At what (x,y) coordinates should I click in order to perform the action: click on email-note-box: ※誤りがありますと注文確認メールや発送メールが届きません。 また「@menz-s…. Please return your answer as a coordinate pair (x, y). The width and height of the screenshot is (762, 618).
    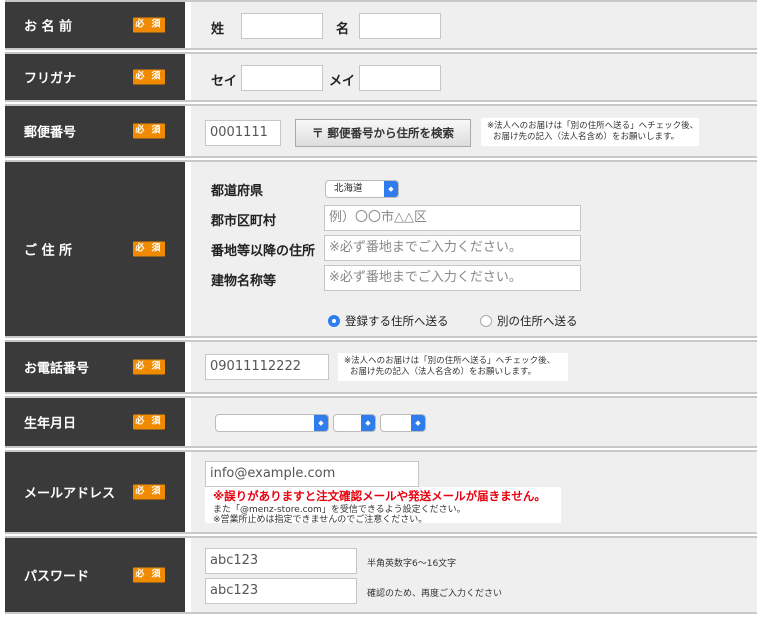
    Looking at the image, I should click on (383, 506).